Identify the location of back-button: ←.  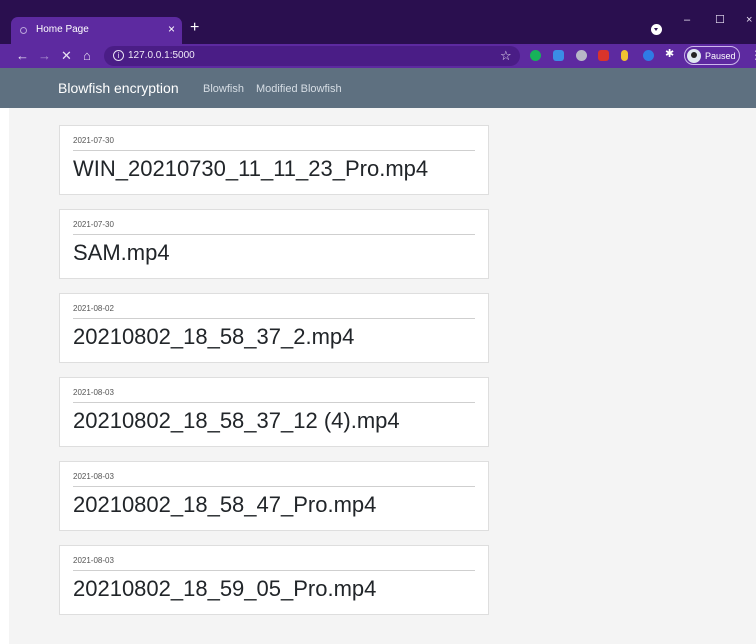
(22, 55).